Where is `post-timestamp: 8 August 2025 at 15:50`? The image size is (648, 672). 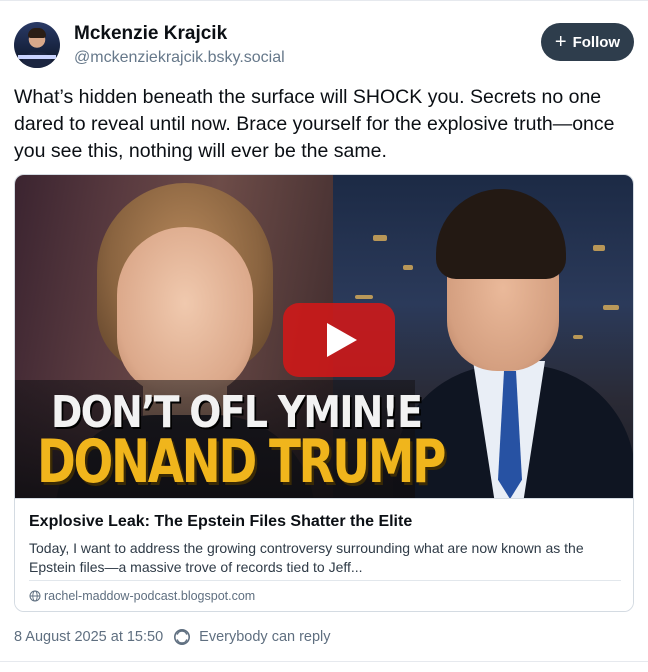 post-timestamp: 8 August 2025 at 15:50 is located at coordinates (88, 637).